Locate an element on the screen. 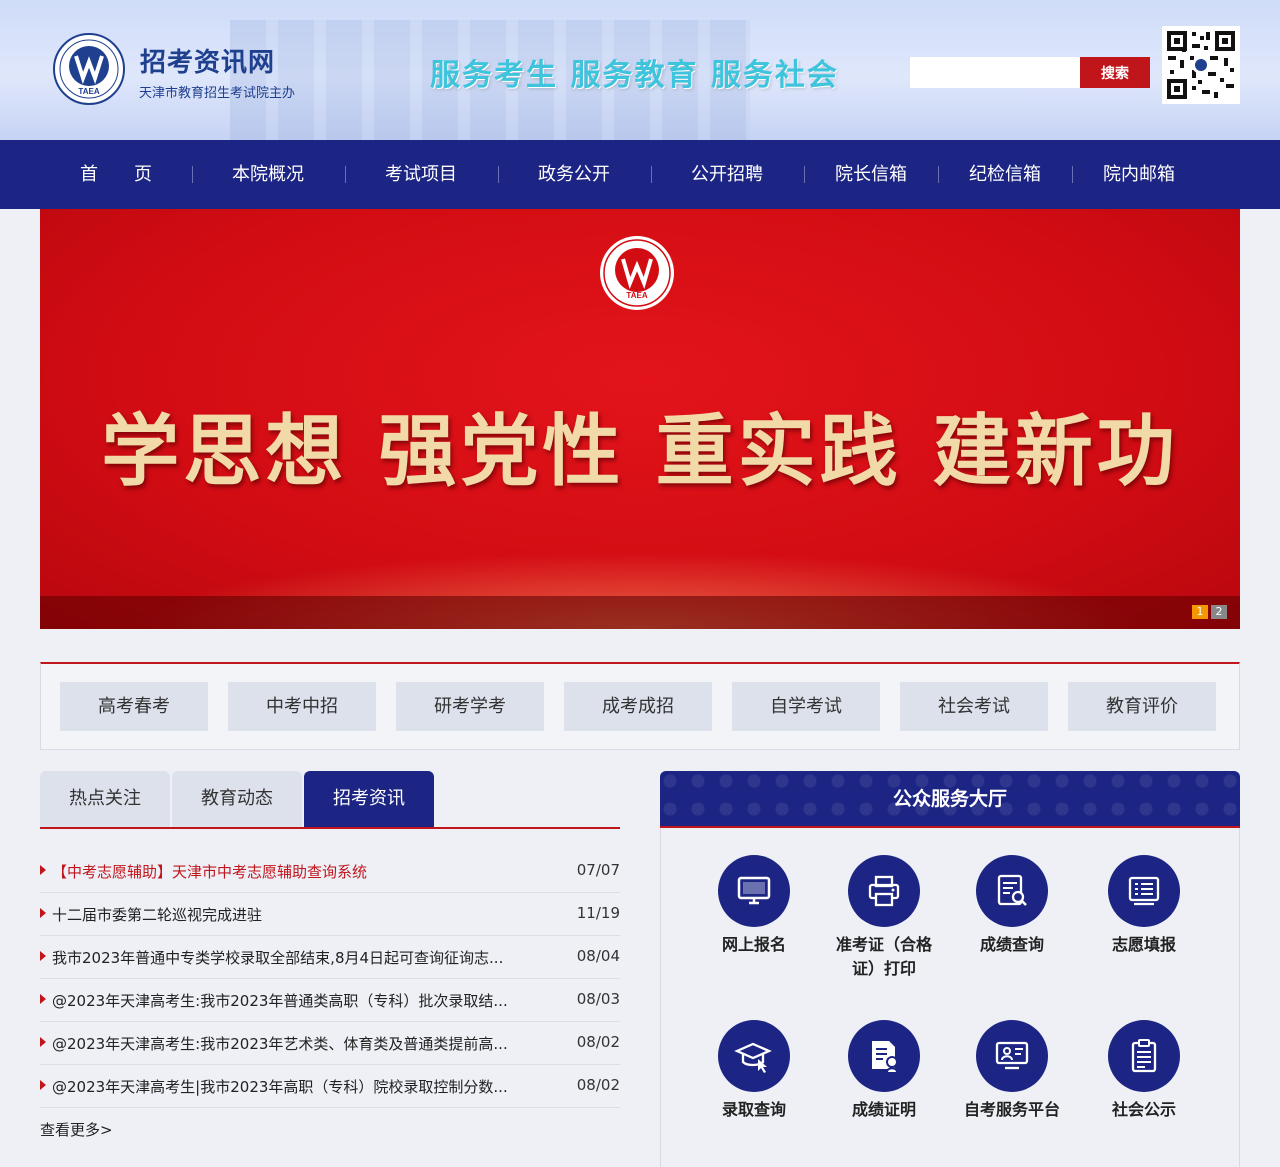 The image size is (1280, 1167). nav-item-discipline-mailbox: 纪检信箱 is located at coordinates (1005, 174).